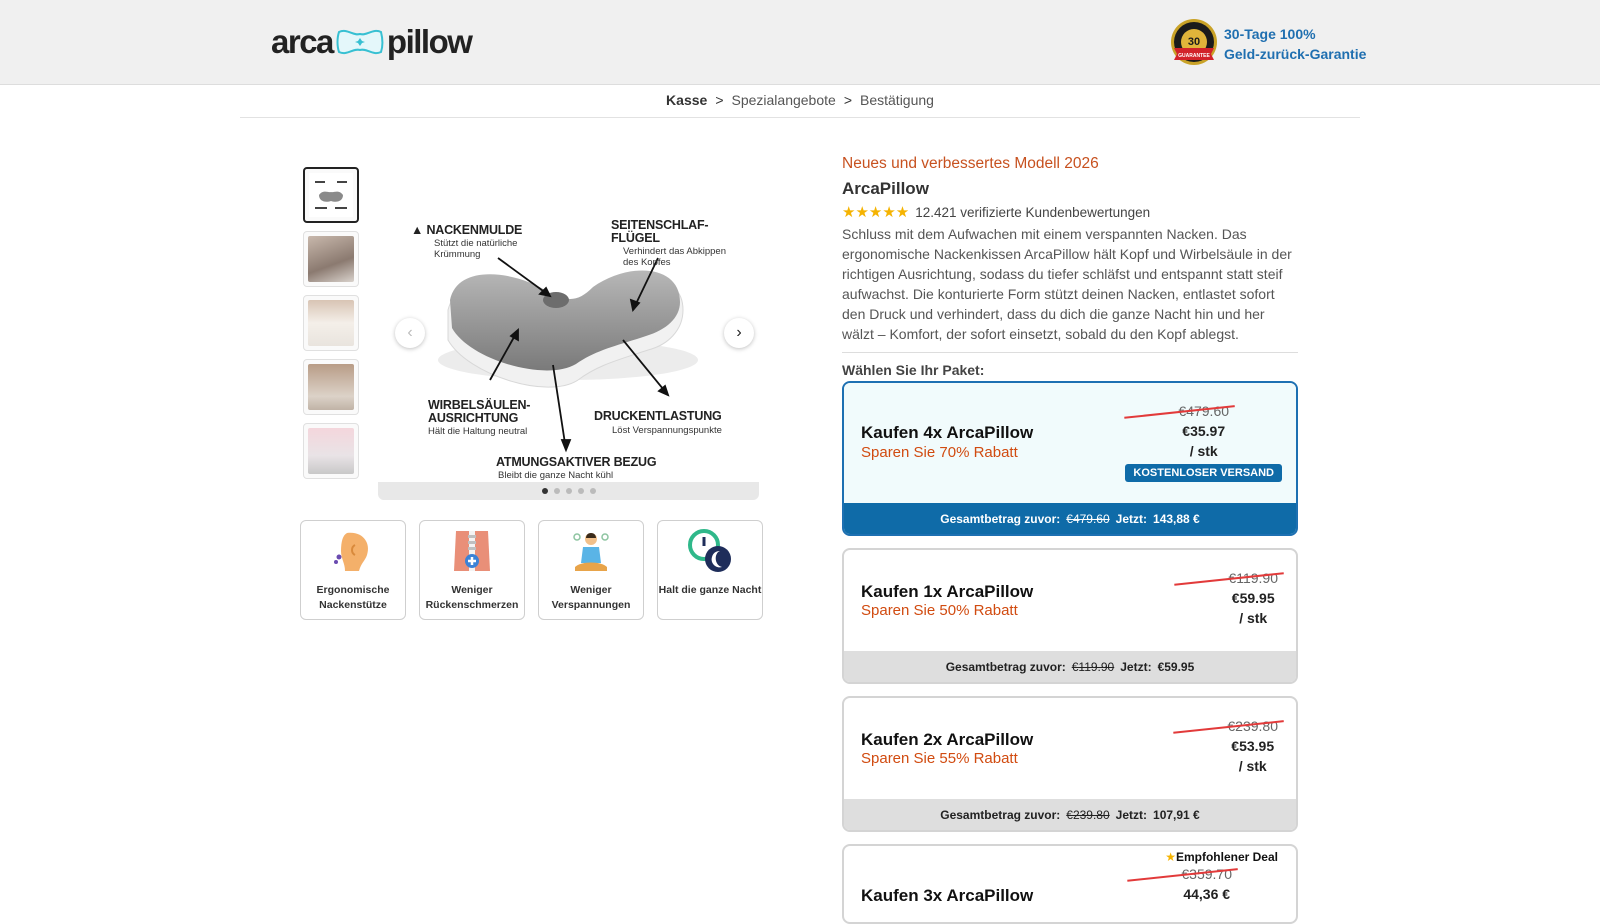 The image size is (1600, 924). I want to click on package-savings: Sparen Sie 50% Rabatt, so click(939, 610).